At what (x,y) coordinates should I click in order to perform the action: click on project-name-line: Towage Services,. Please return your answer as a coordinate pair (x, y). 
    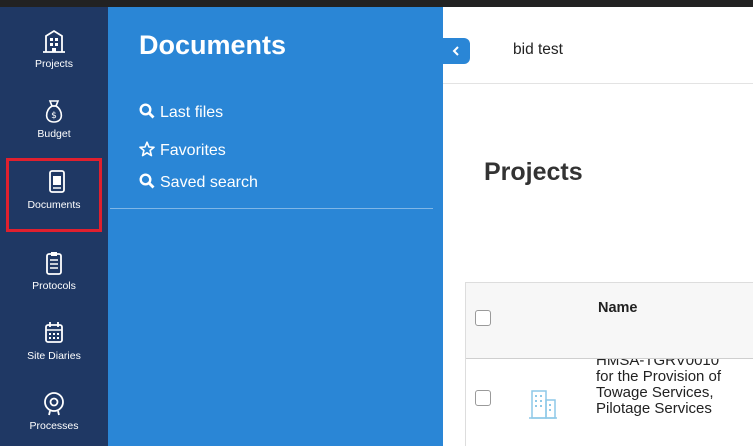
    Looking at the image, I should click on (655, 392).